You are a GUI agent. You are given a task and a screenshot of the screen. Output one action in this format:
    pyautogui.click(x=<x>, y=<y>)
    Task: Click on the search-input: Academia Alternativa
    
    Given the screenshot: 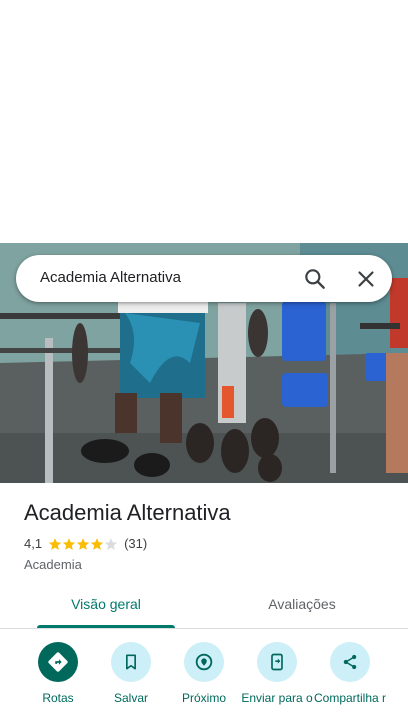 What is the action you would take?
    pyautogui.click(x=110, y=277)
    